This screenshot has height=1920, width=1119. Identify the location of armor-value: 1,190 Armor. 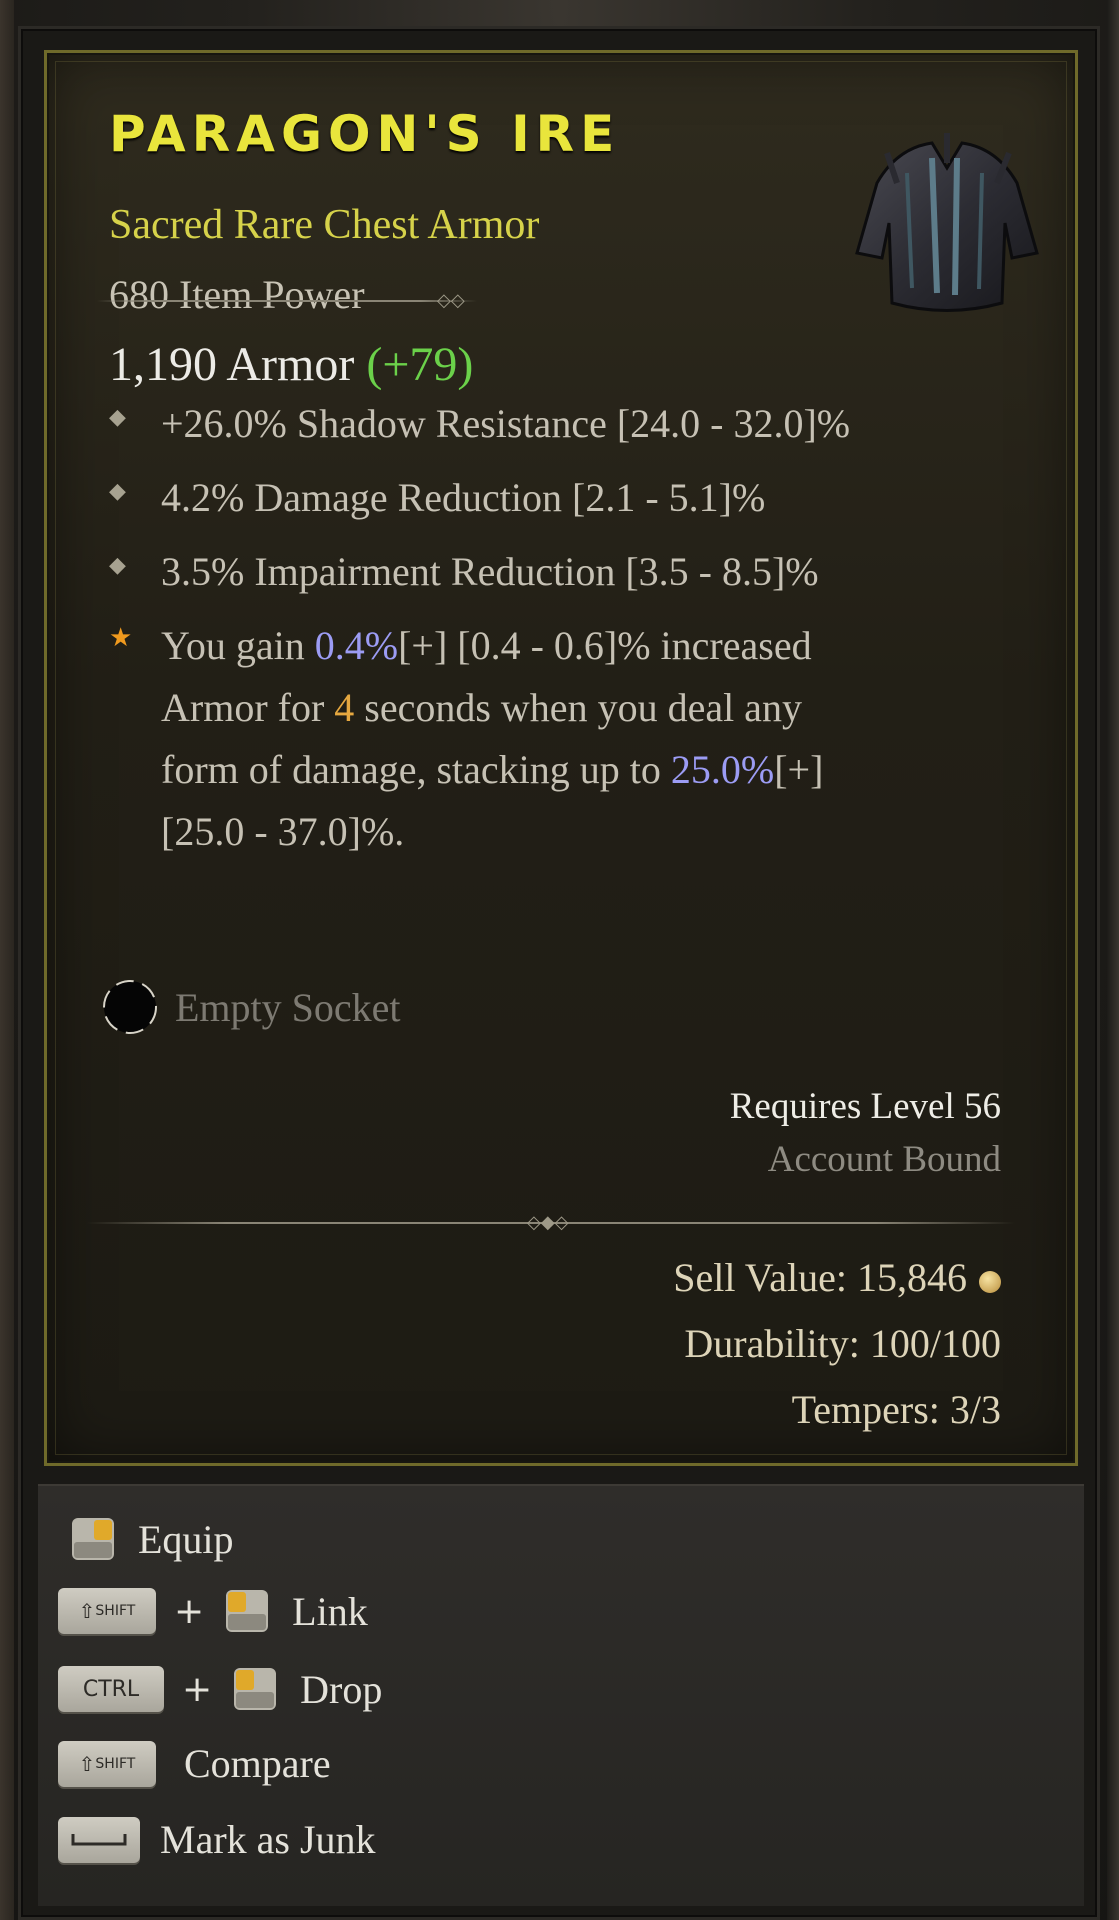
(232, 364).